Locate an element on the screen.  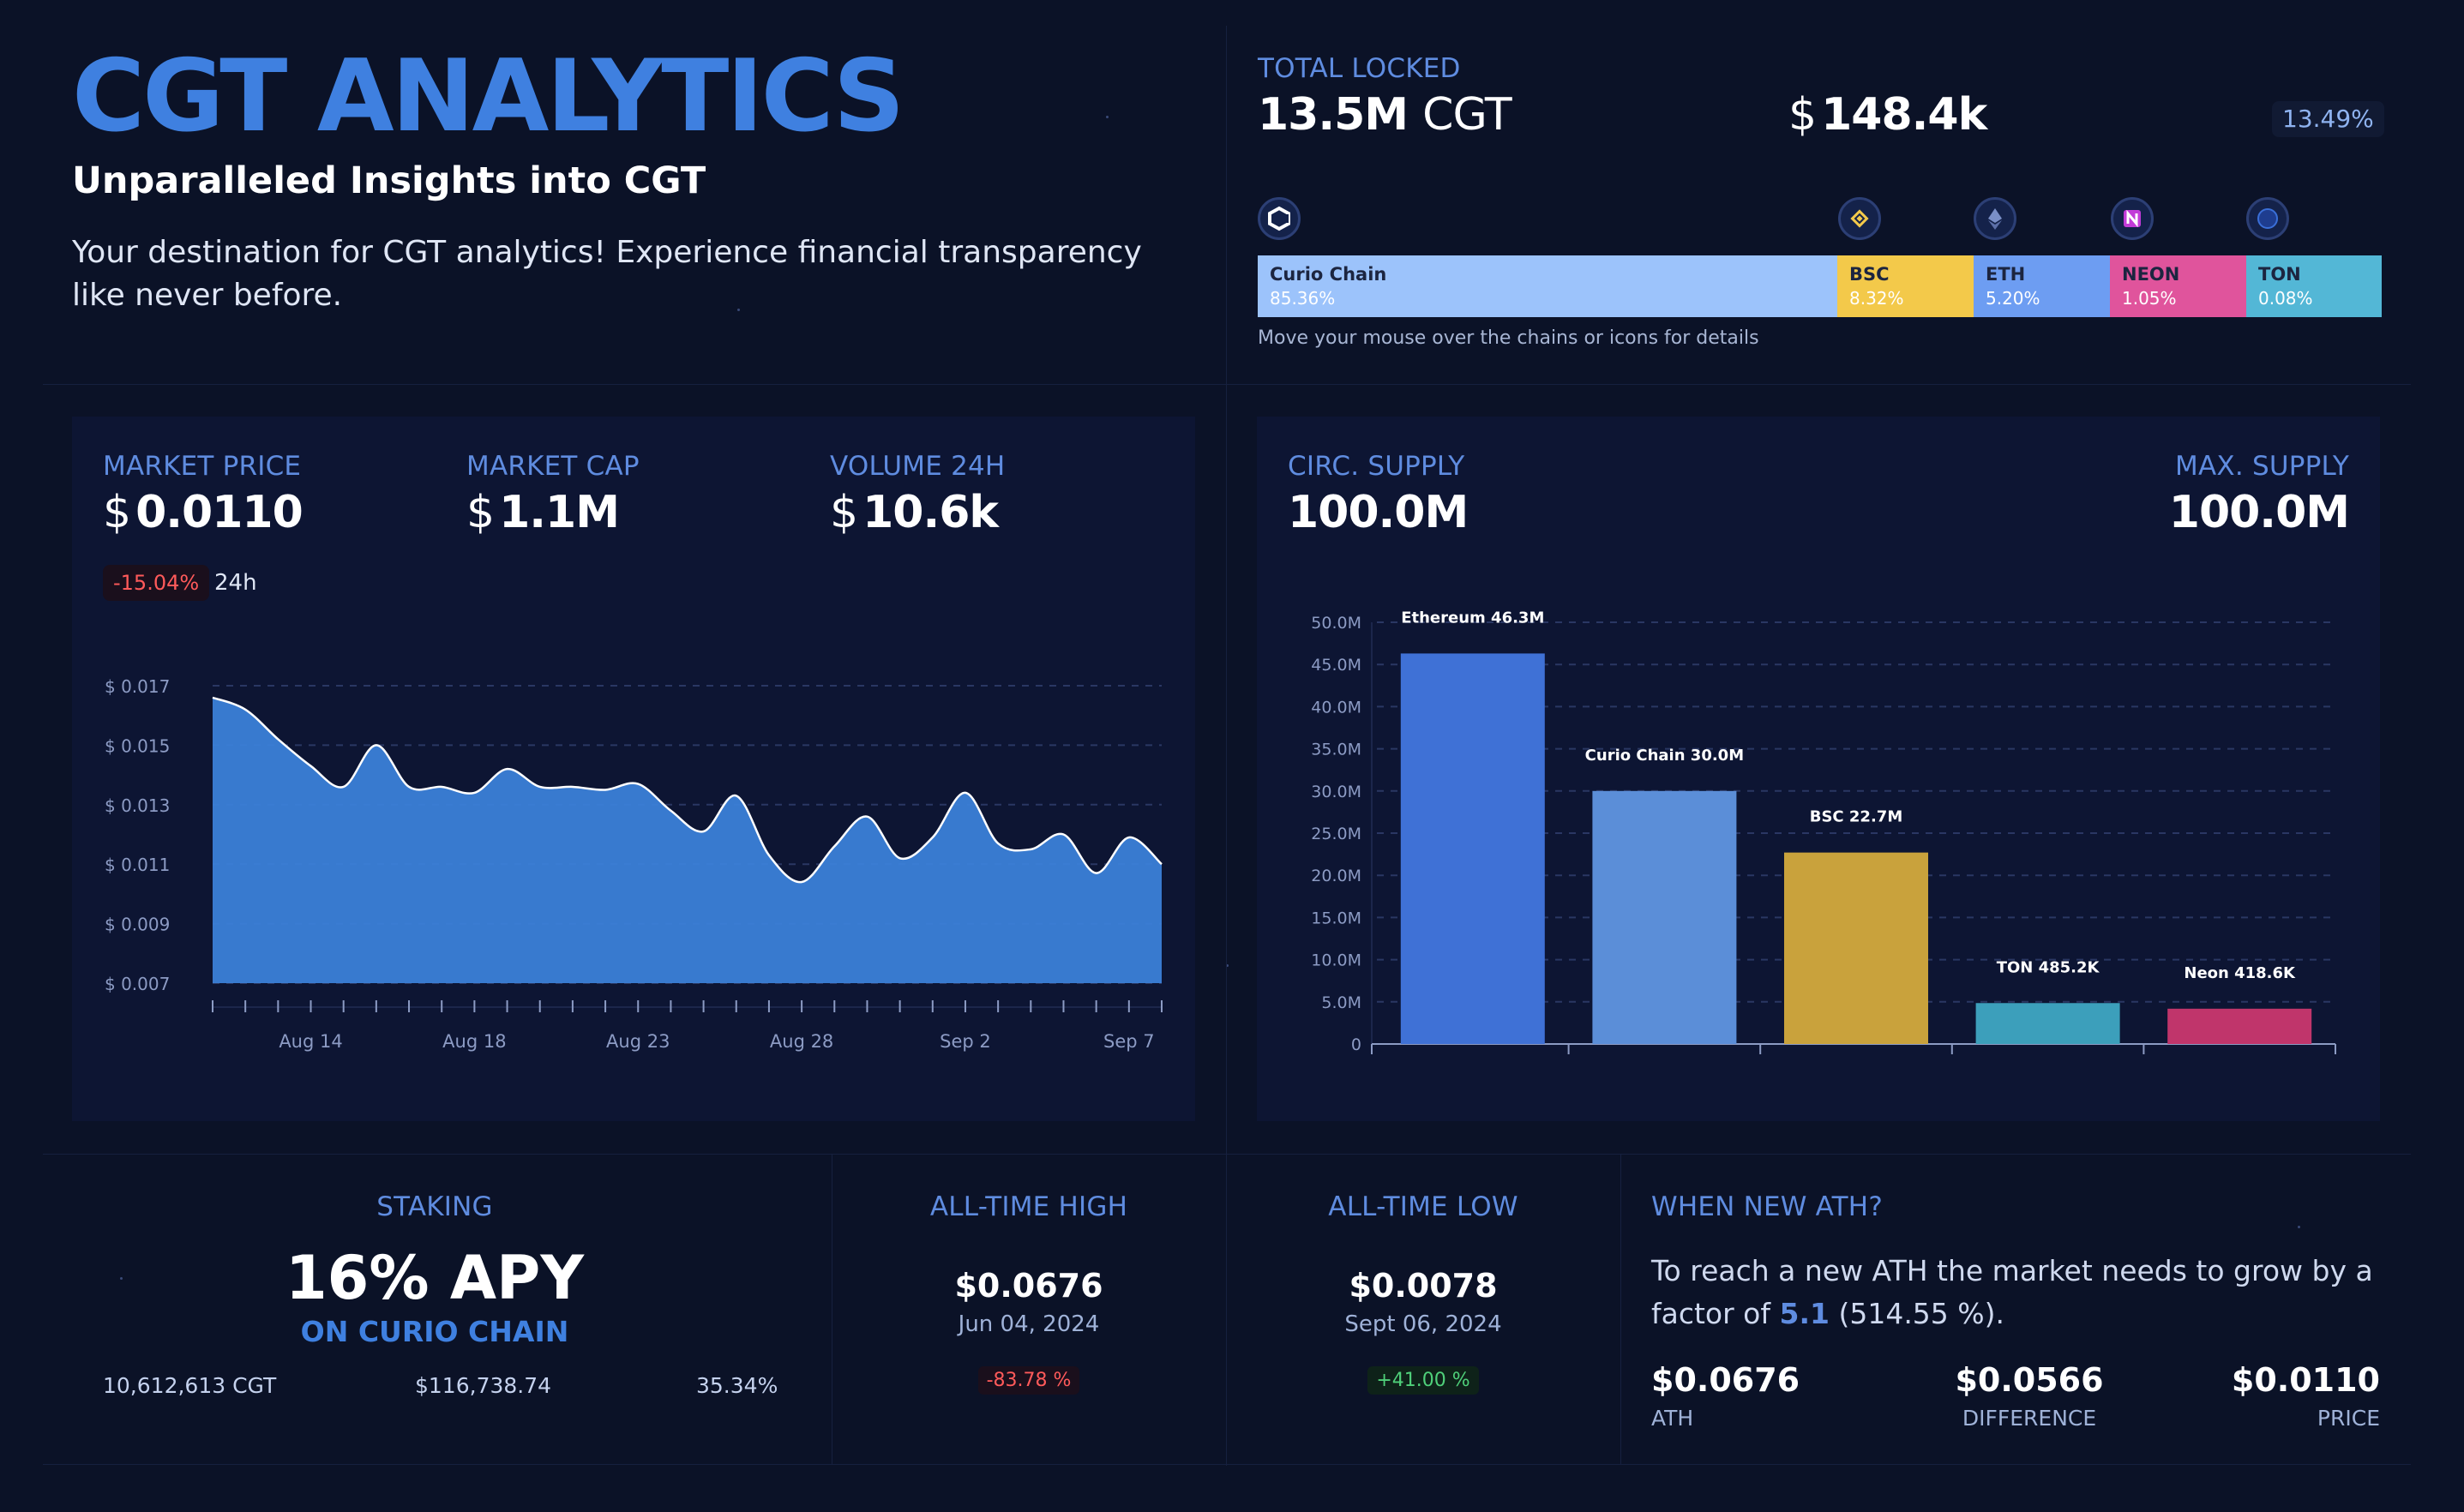
price-change-badge: -15.04% is located at coordinates (156, 583).